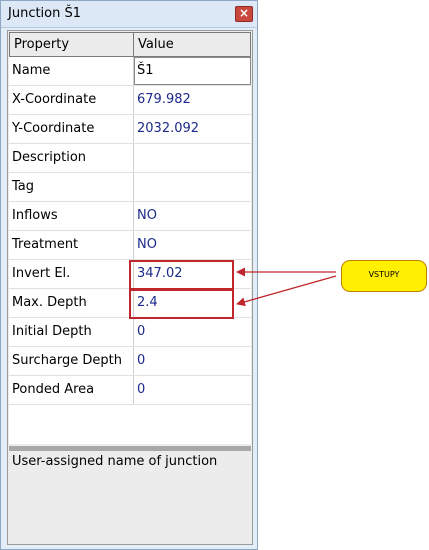 The image size is (429, 550). I want to click on vstupy-callout: VSTUPY, so click(384, 276).